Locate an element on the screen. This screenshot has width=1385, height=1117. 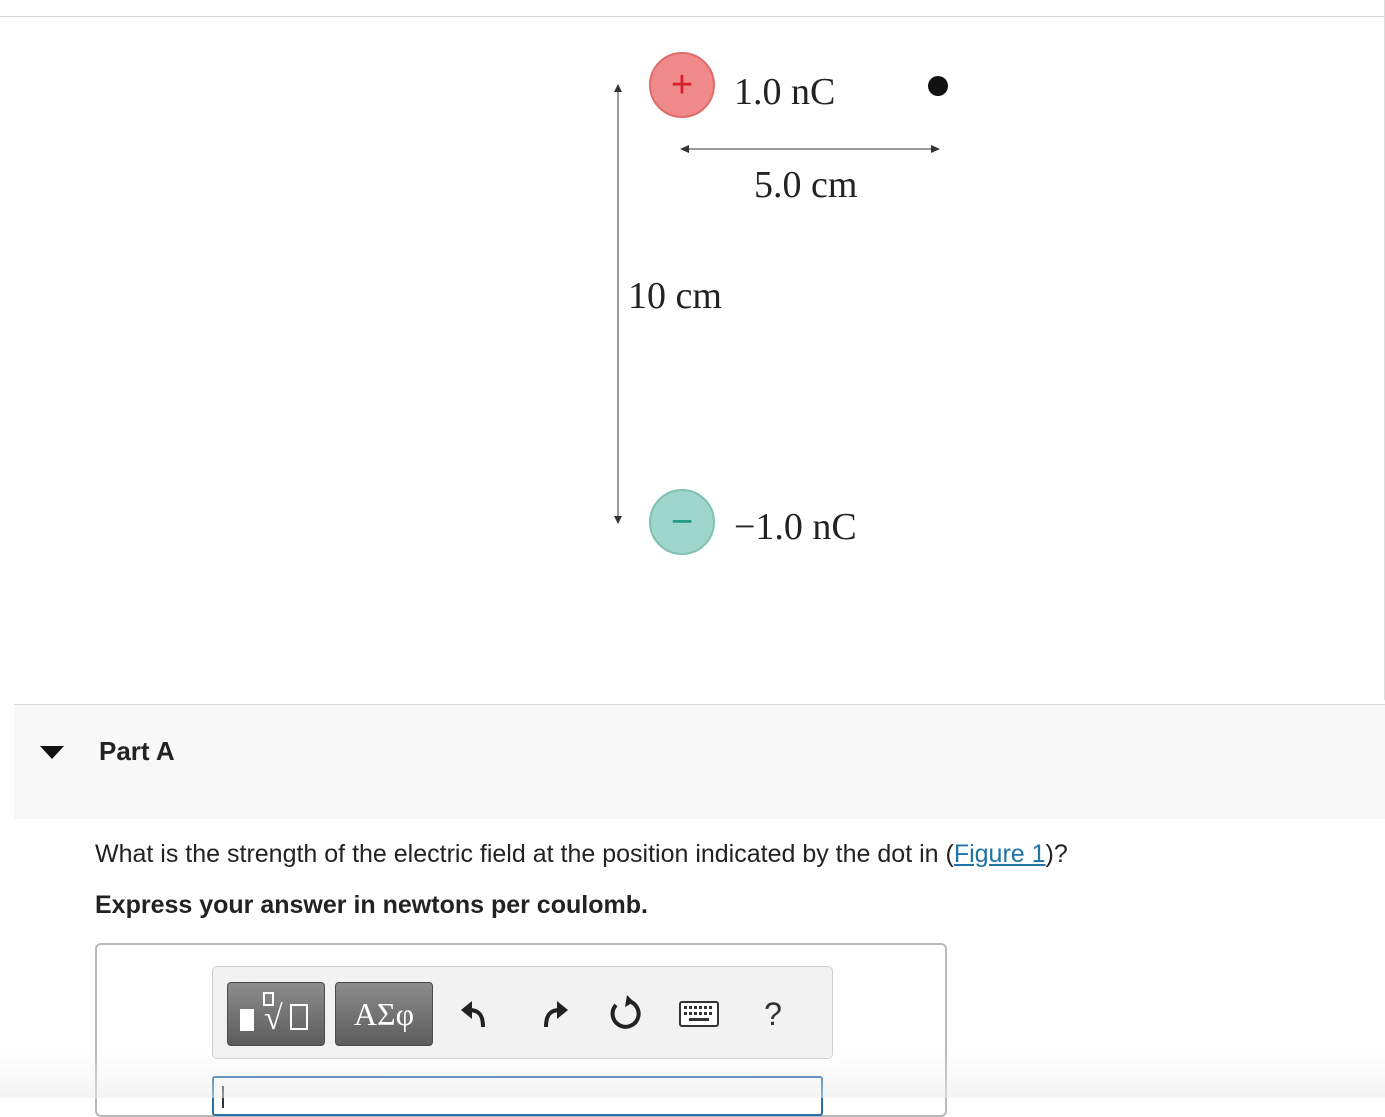
collapse-caret-icon is located at coordinates (52, 752).